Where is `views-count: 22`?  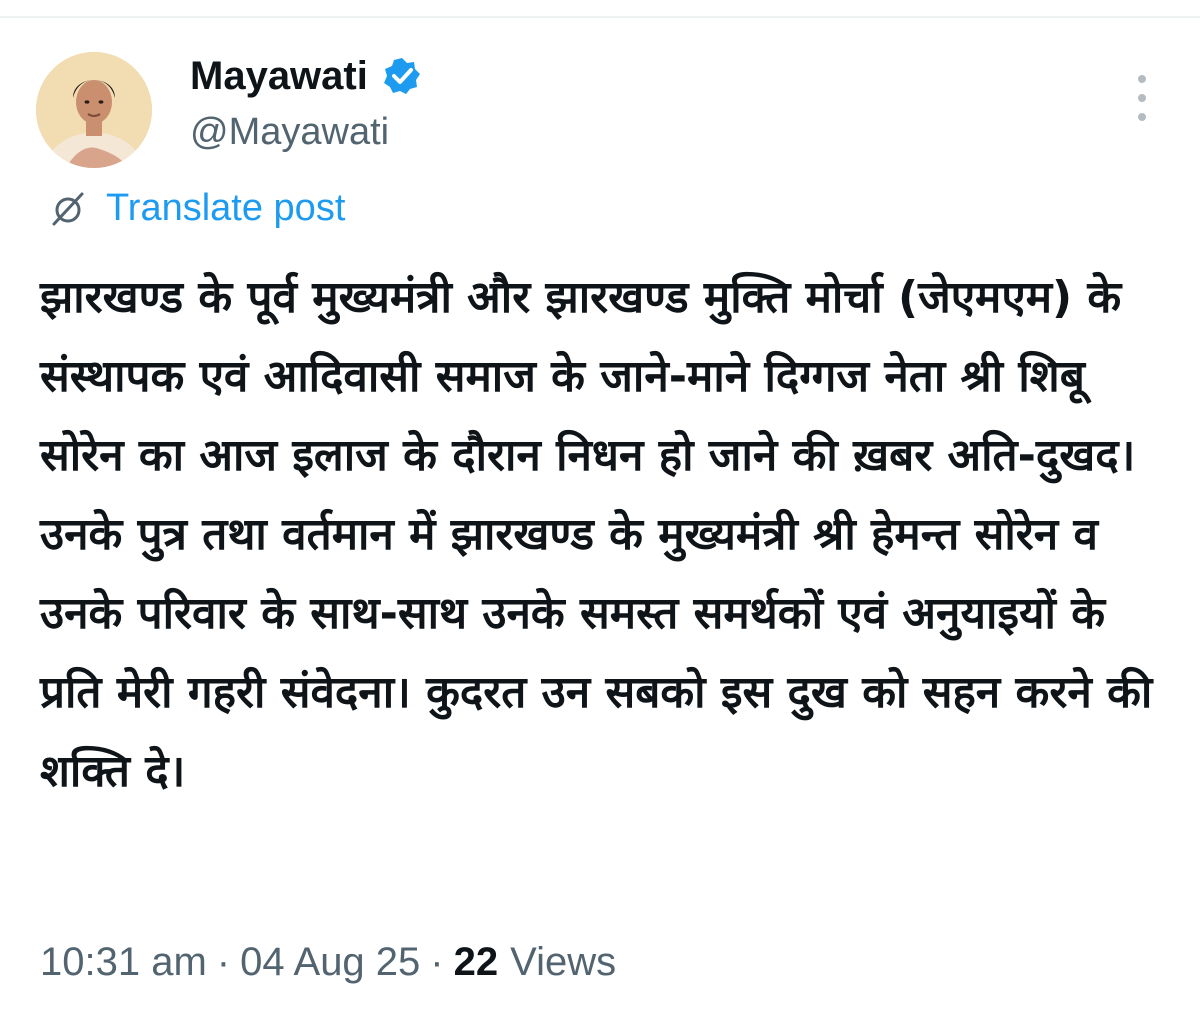 views-count: 22 is located at coordinates (476, 962).